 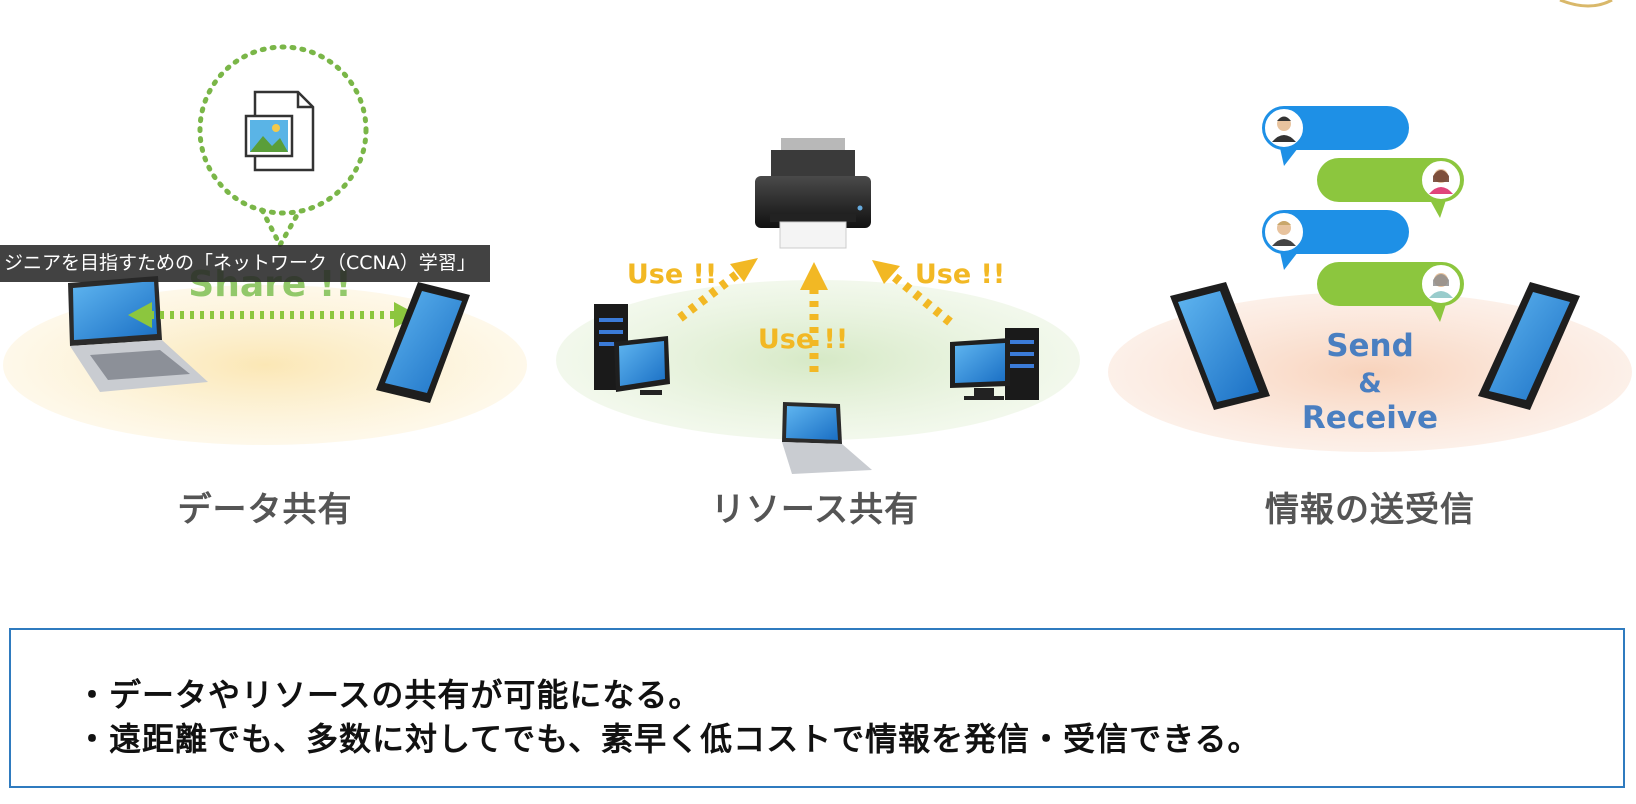 I want to click on data-share-caption: データ共有, so click(x=265, y=510).